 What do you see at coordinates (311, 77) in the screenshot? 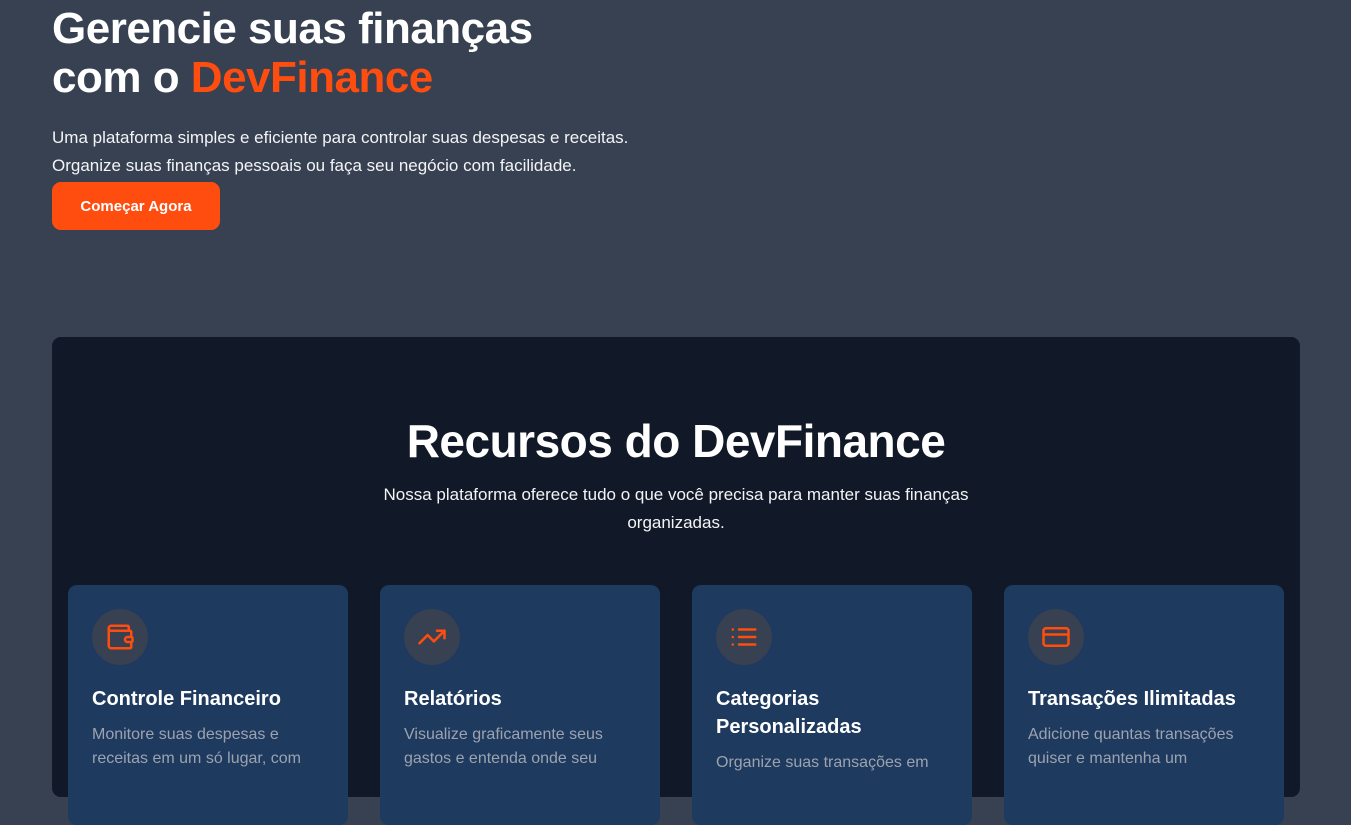
I see `hero-title-brand: DevFinance` at bounding box center [311, 77].